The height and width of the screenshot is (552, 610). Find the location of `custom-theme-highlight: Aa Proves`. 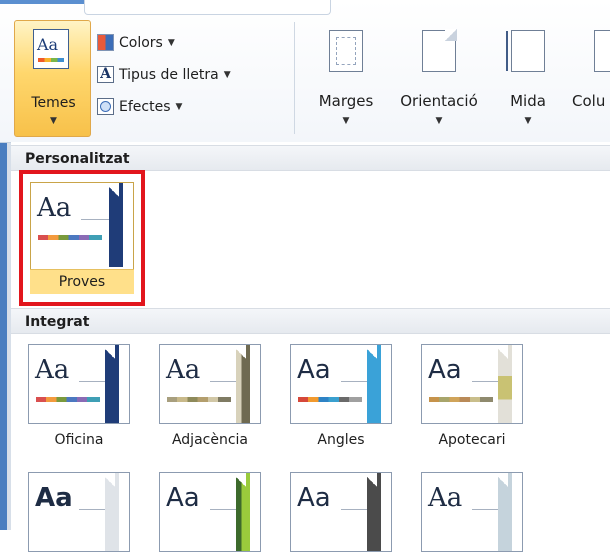

custom-theme-highlight: Aa Proves is located at coordinates (82, 238).